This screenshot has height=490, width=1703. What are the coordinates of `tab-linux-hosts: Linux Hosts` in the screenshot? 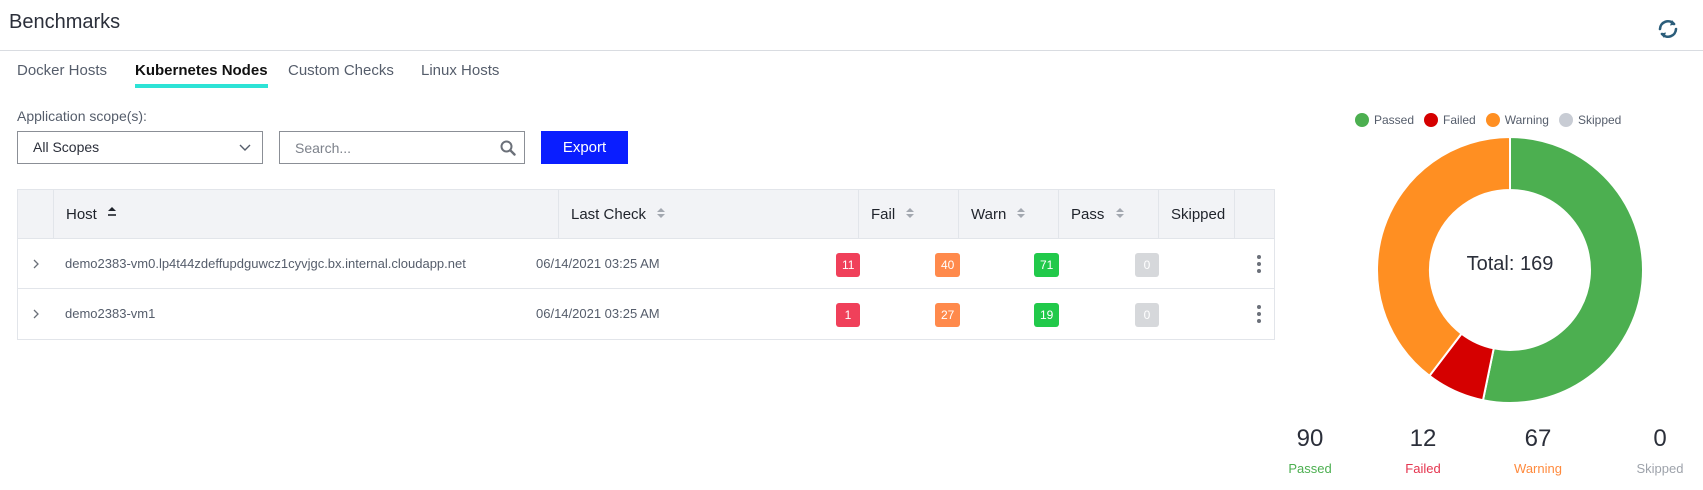 It's located at (460, 74).